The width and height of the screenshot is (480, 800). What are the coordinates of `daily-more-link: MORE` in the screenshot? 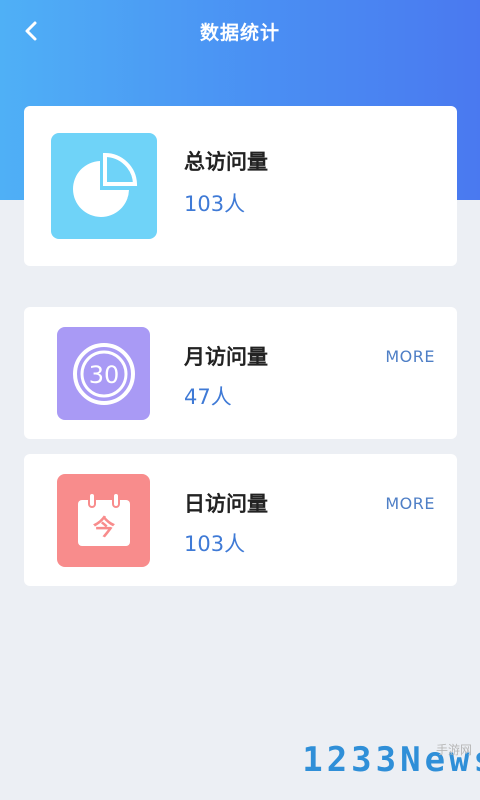 It's located at (410, 503).